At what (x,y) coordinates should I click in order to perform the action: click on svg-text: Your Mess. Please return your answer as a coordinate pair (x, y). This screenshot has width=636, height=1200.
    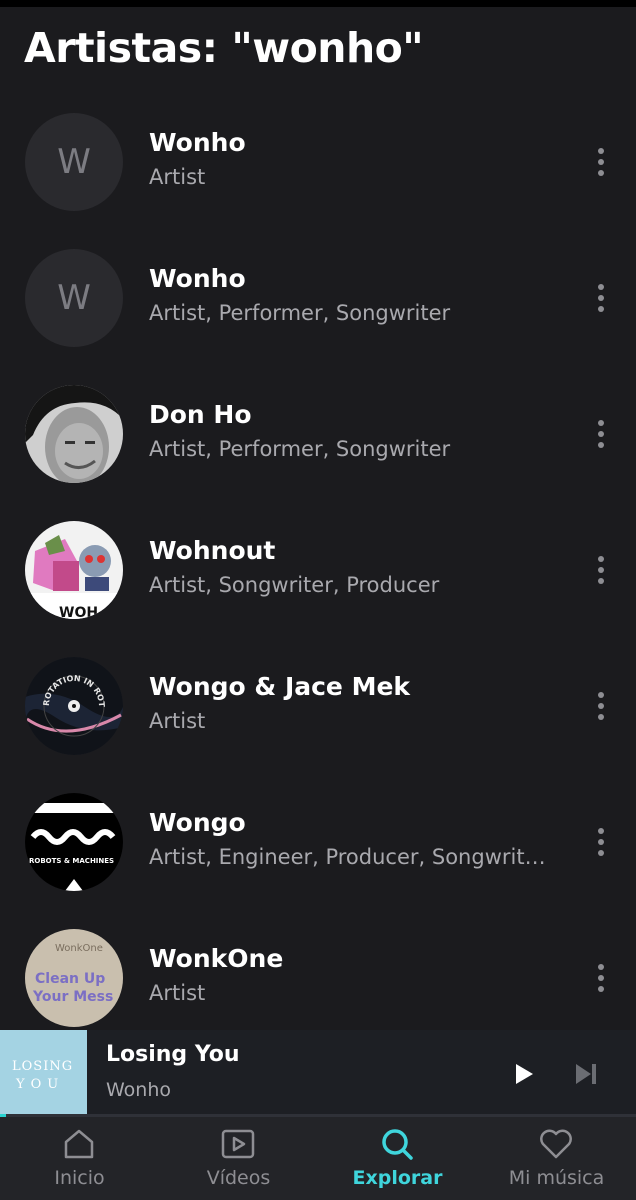
    Looking at the image, I should click on (72, 997).